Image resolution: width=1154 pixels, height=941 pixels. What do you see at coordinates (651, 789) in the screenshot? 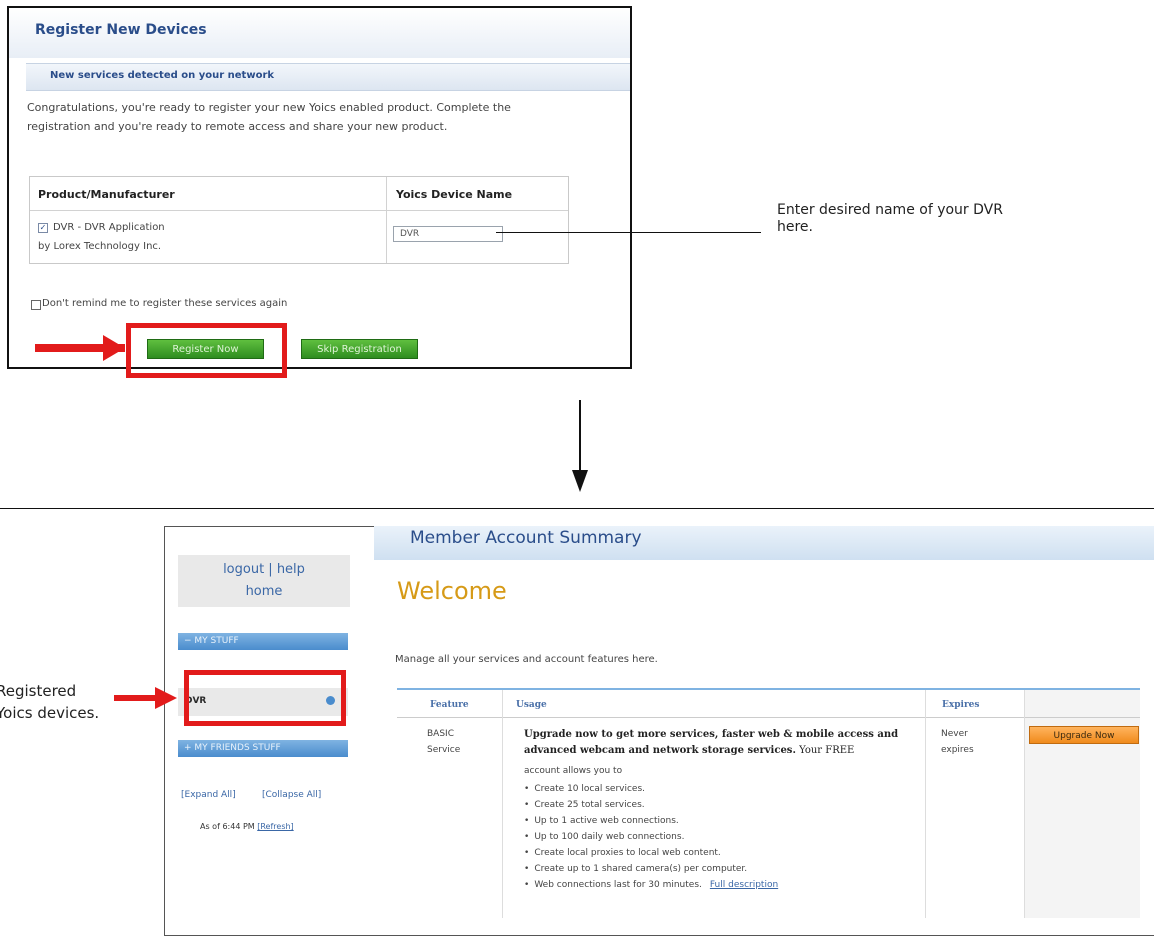
I see `list-item: Create 10 local services.` at bounding box center [651, 789].